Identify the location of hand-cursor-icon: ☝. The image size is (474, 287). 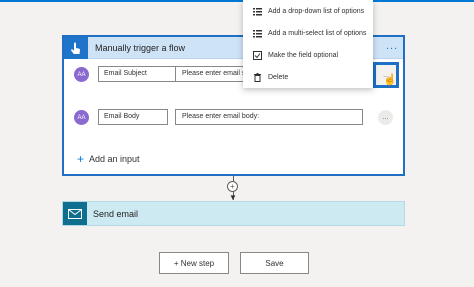
(390, 80).